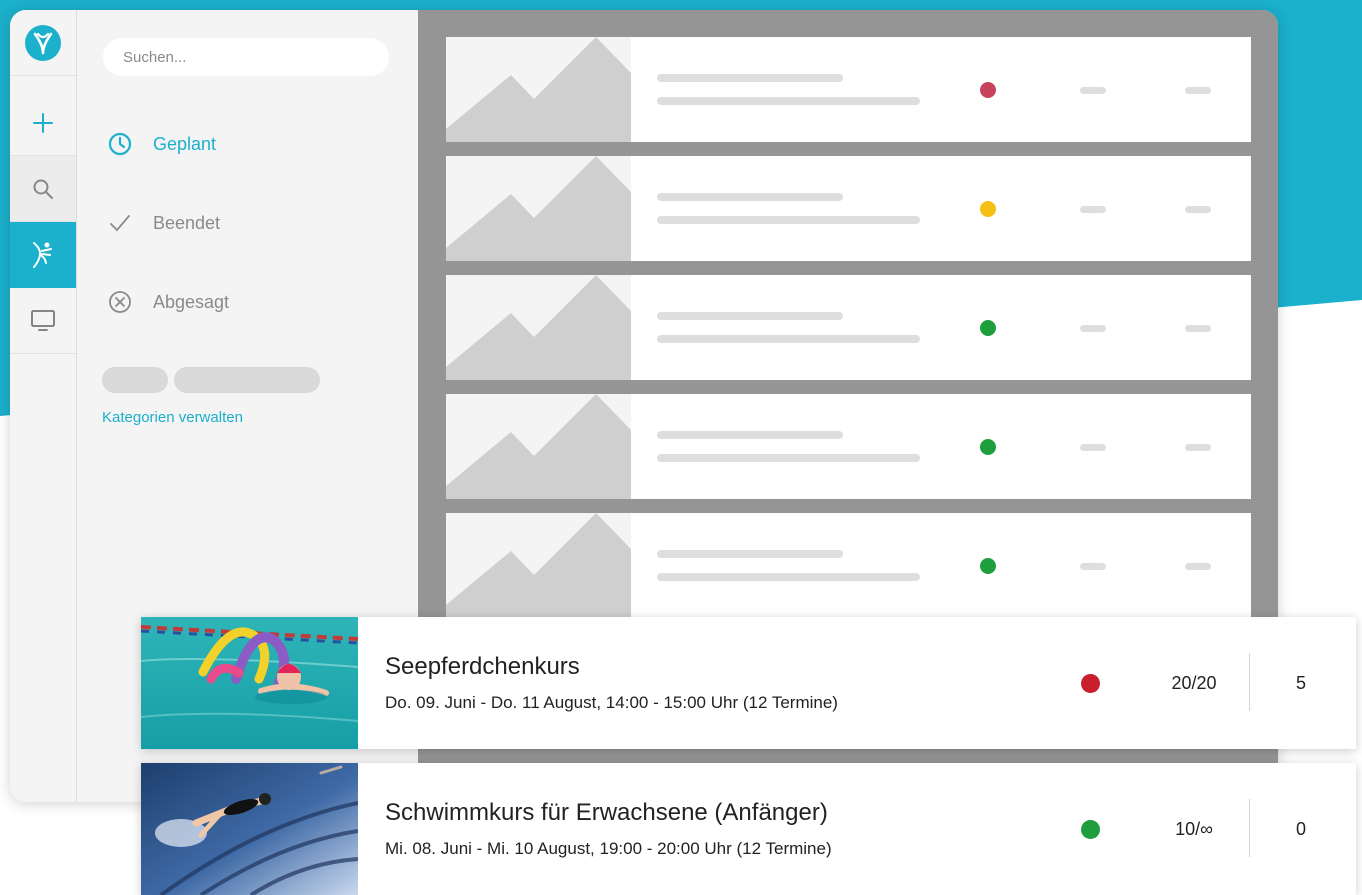  I want to click on status-dot-available, so click(1090, 829).